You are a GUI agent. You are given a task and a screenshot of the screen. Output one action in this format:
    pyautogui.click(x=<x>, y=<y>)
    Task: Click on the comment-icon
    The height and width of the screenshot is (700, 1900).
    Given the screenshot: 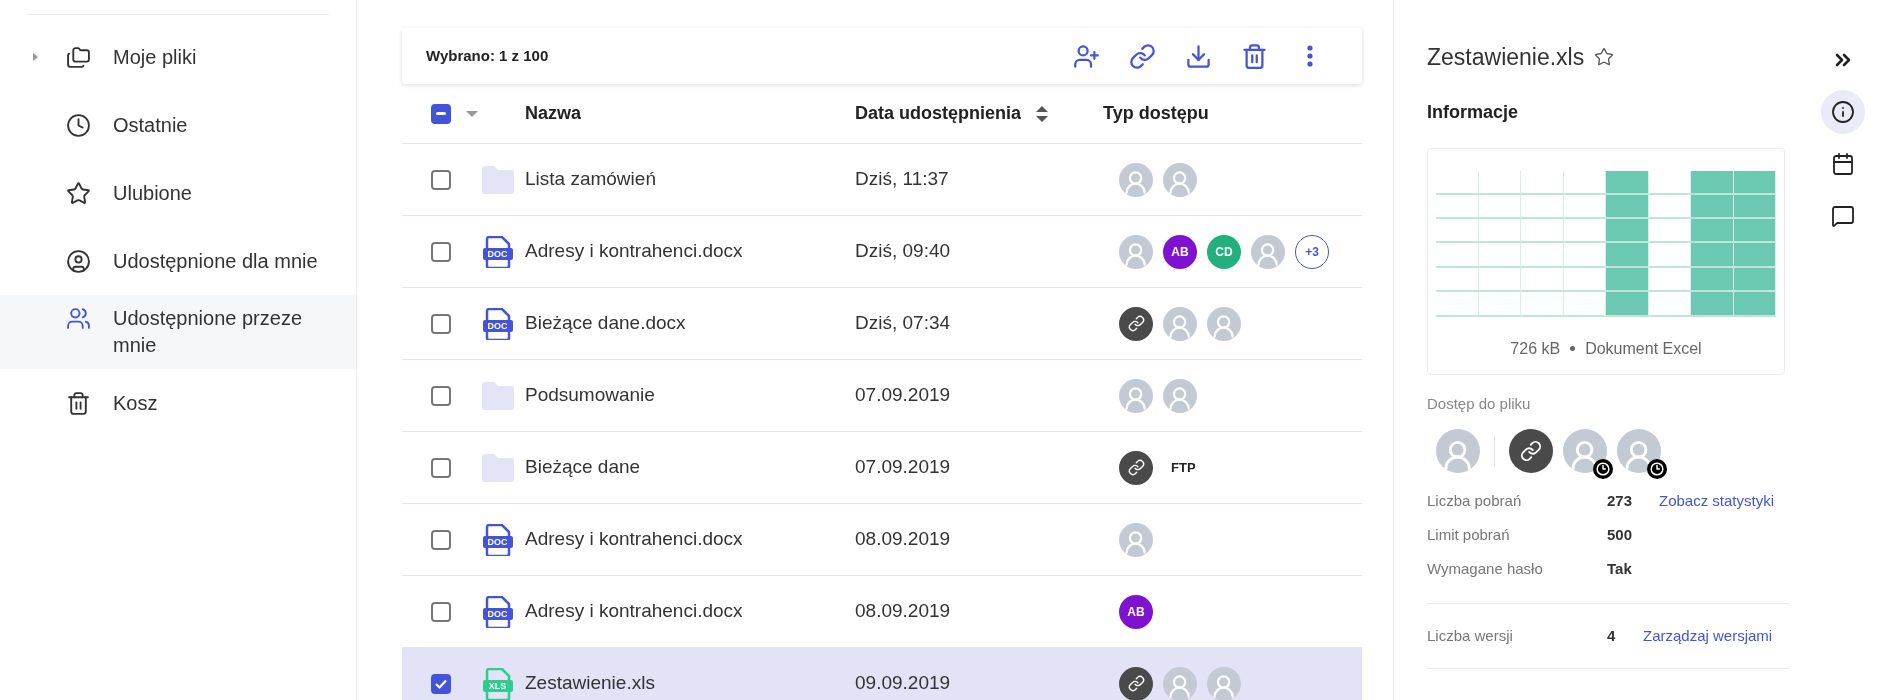 What is the action you would take?
    pyautogui.click(x=1843, y=216)
    